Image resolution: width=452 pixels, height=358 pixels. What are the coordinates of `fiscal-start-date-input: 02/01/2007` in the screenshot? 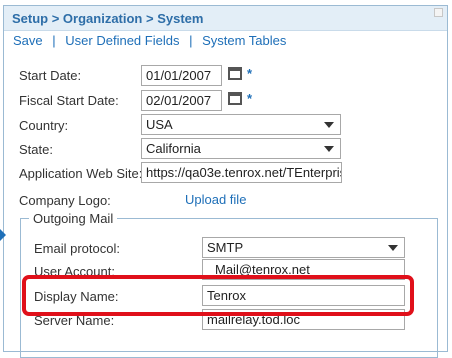 It's located at (181, 100).